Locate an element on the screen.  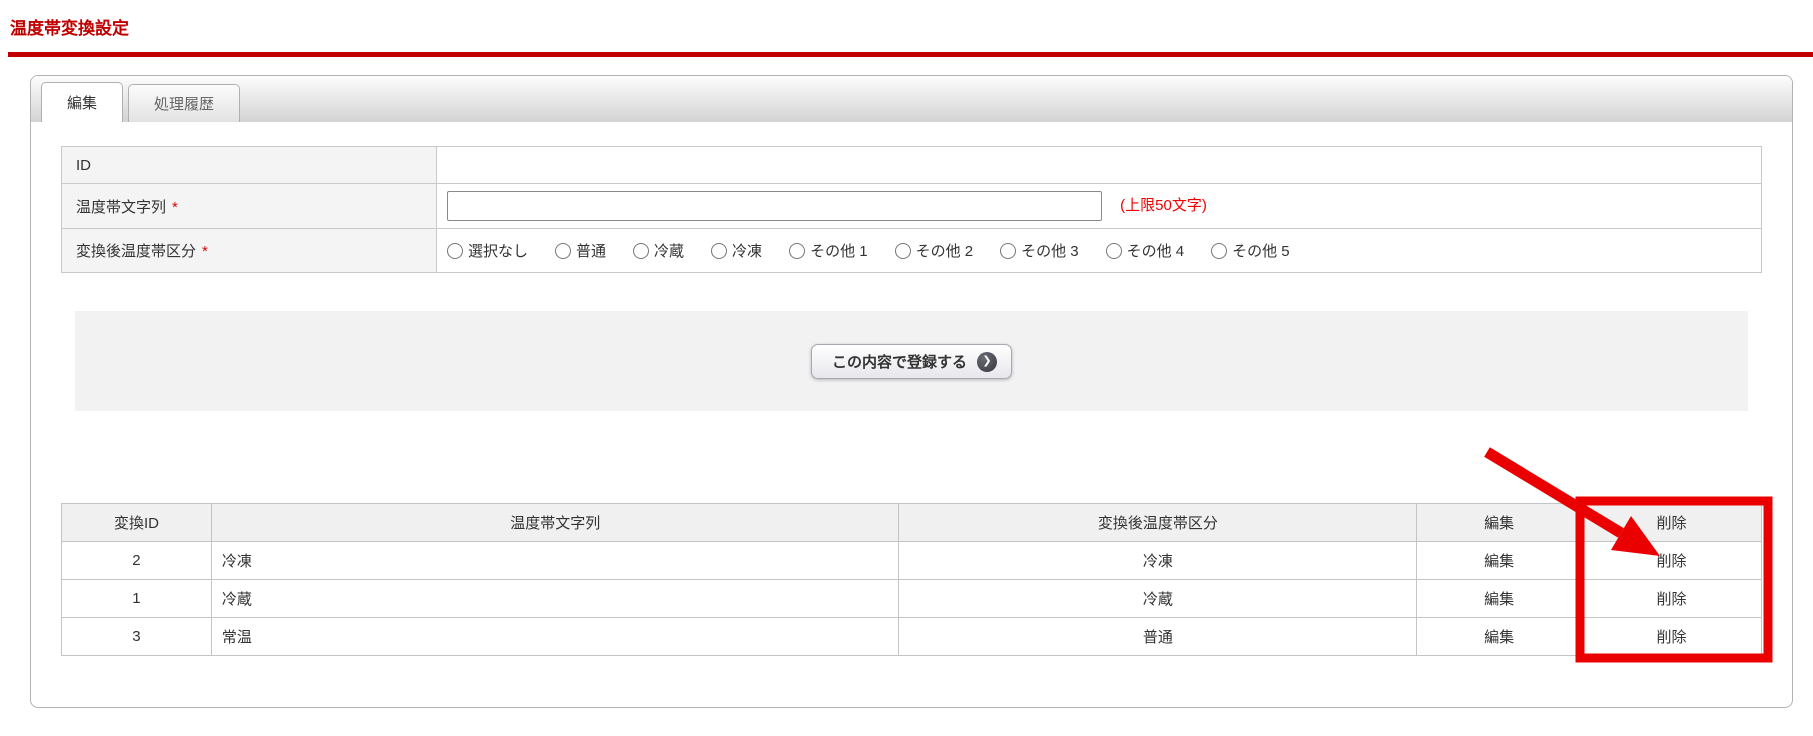
register-button-label: この内容で登録する is located at coordinates (899, 362).